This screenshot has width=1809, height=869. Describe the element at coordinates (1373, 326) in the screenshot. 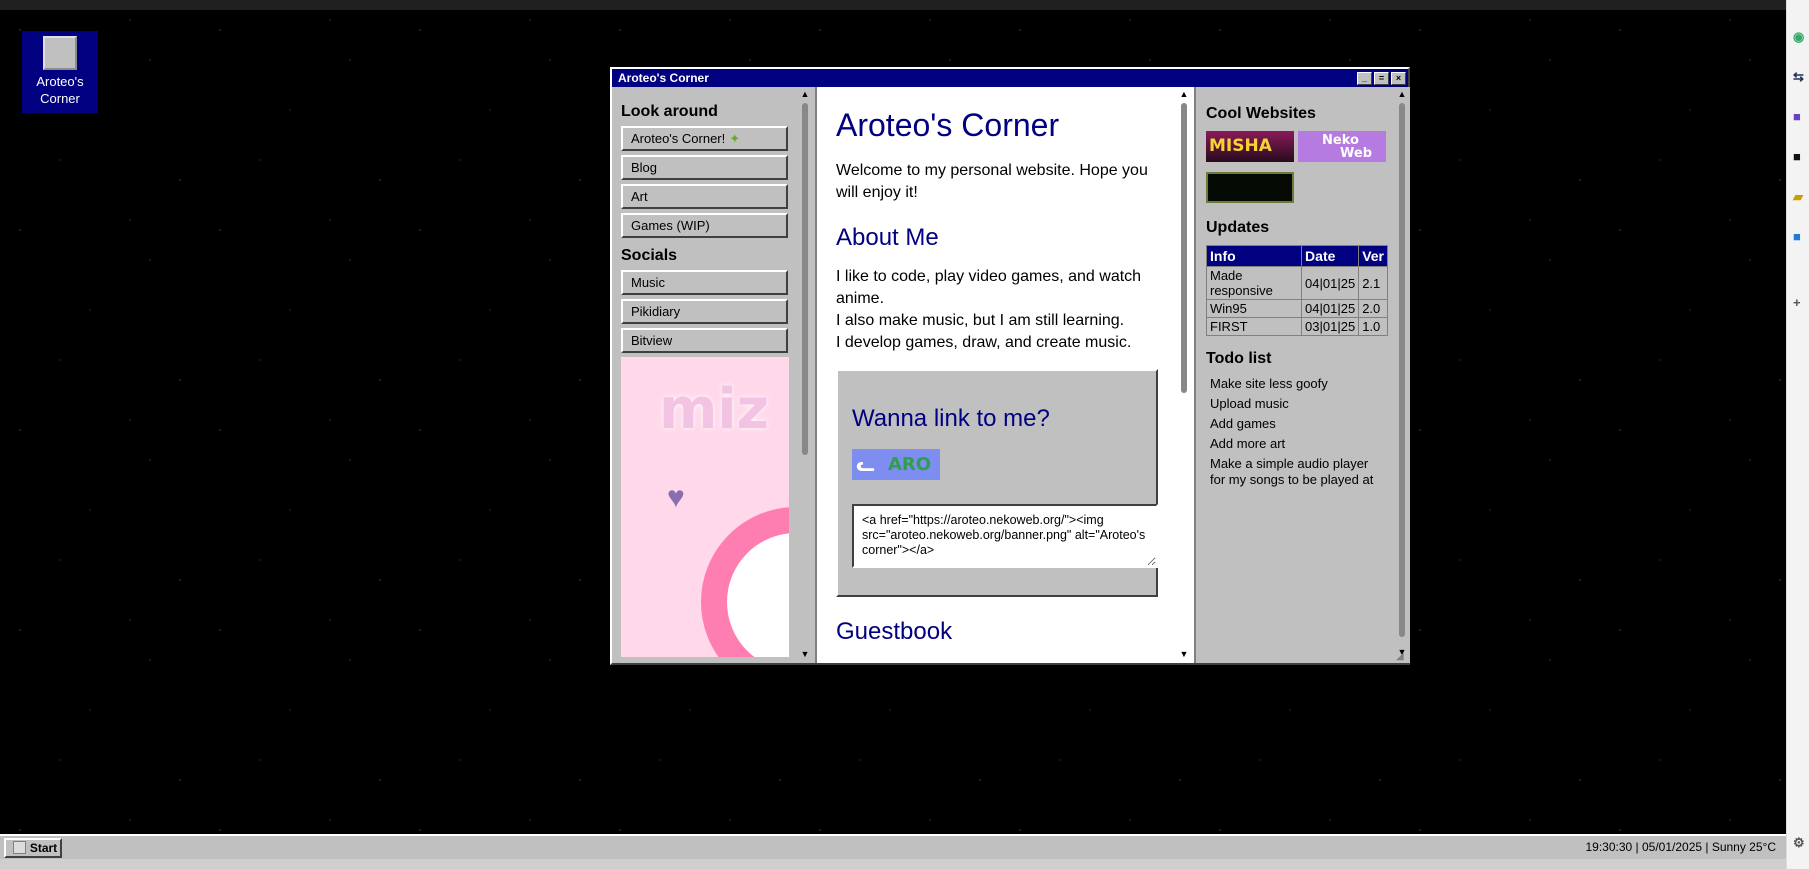

I see `update-ver: 1.0` at that location.